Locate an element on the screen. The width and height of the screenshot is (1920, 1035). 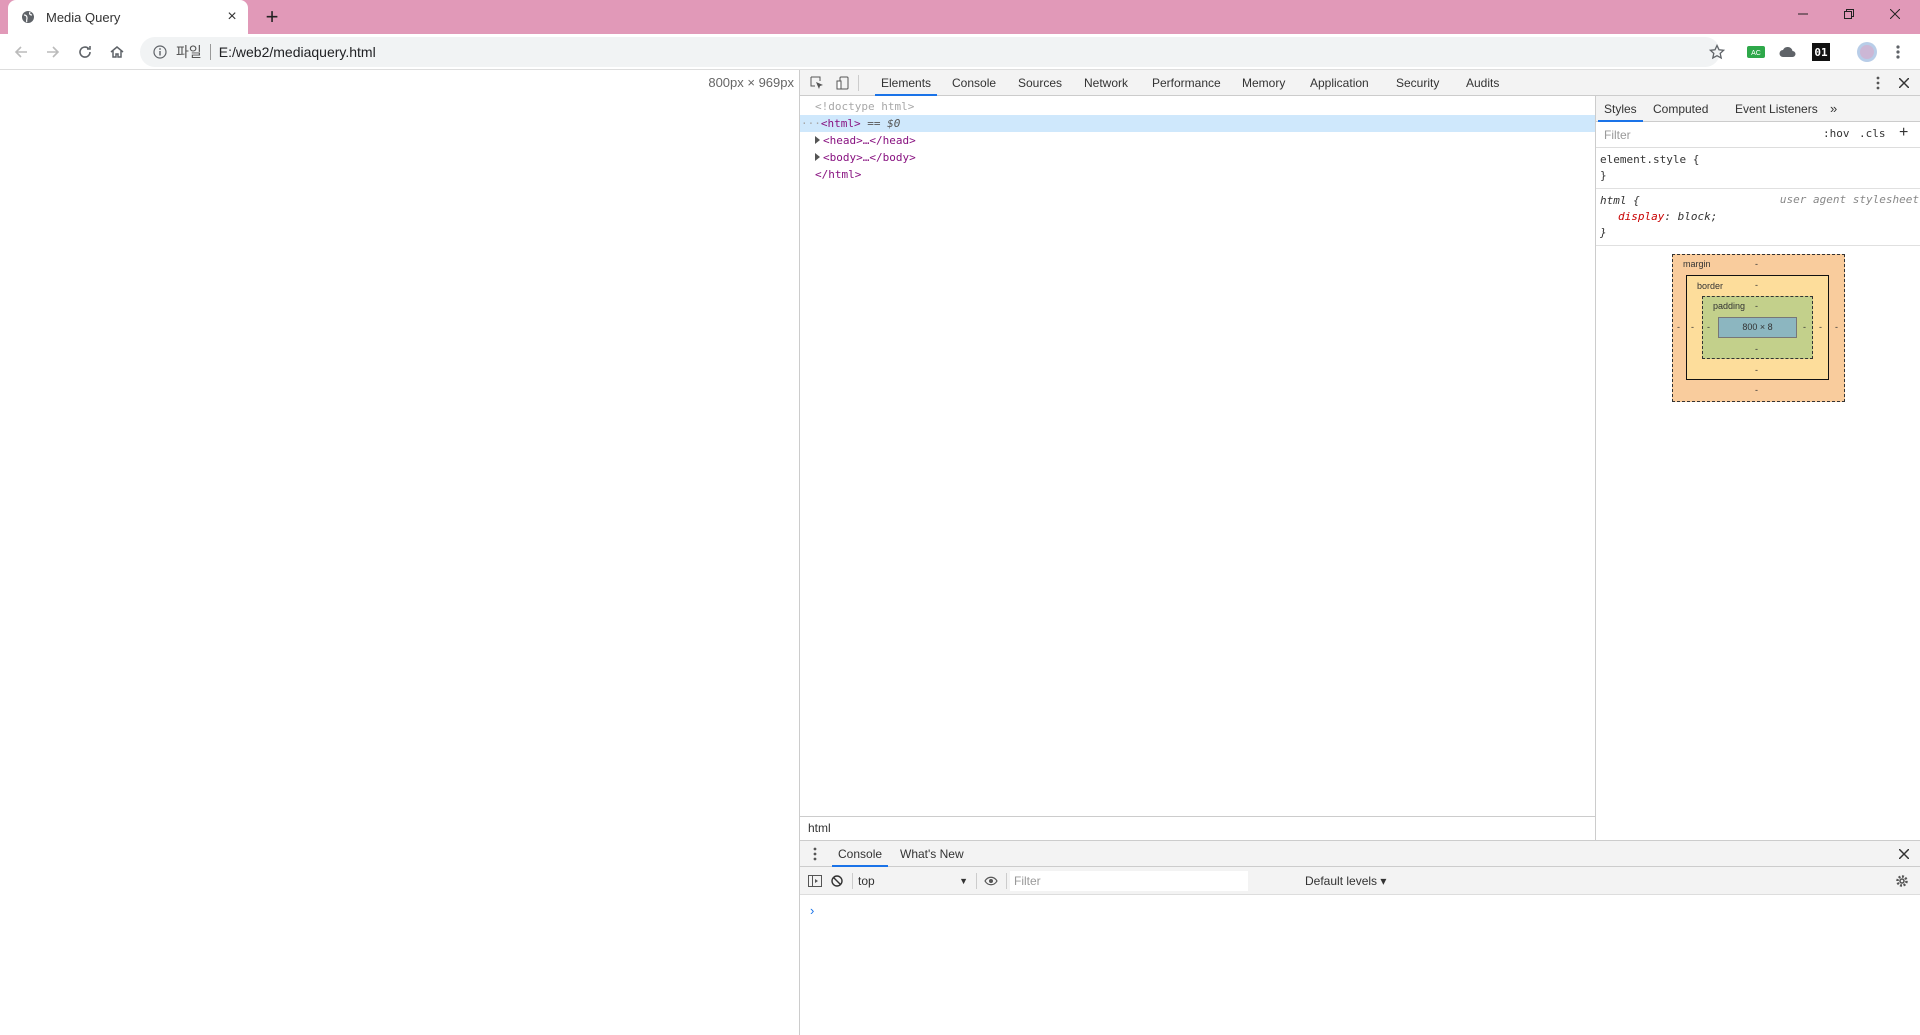
element-style-selector: element.style { is located at coordinates (1758, 160).